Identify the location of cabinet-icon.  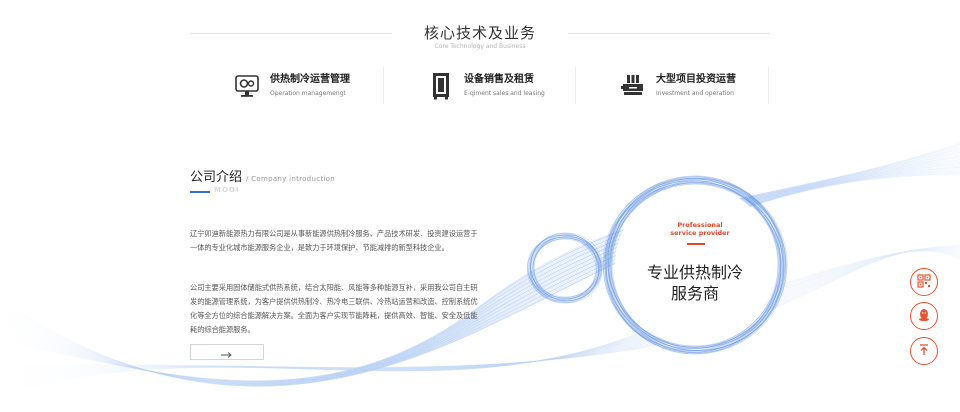
(441, 86).